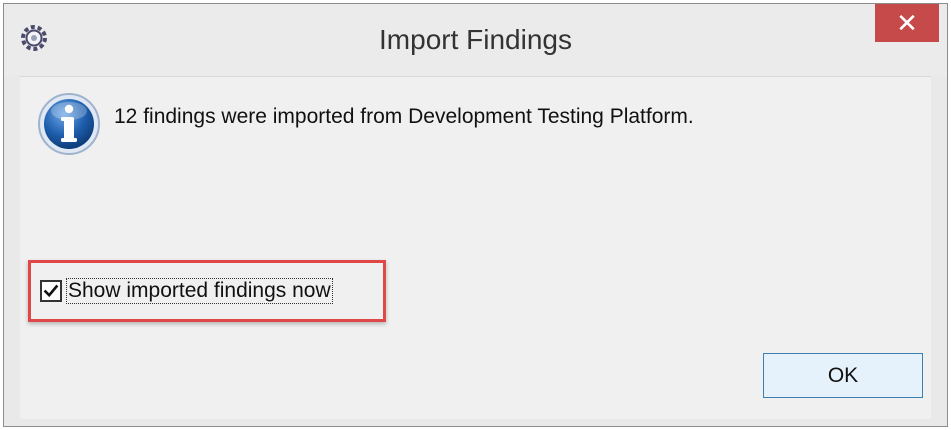 This screenshot has width=951, height=430. What do you see at coordinates (69, 124) in the screenshot?
I see `info-icon` at bounding box center [69, 124].